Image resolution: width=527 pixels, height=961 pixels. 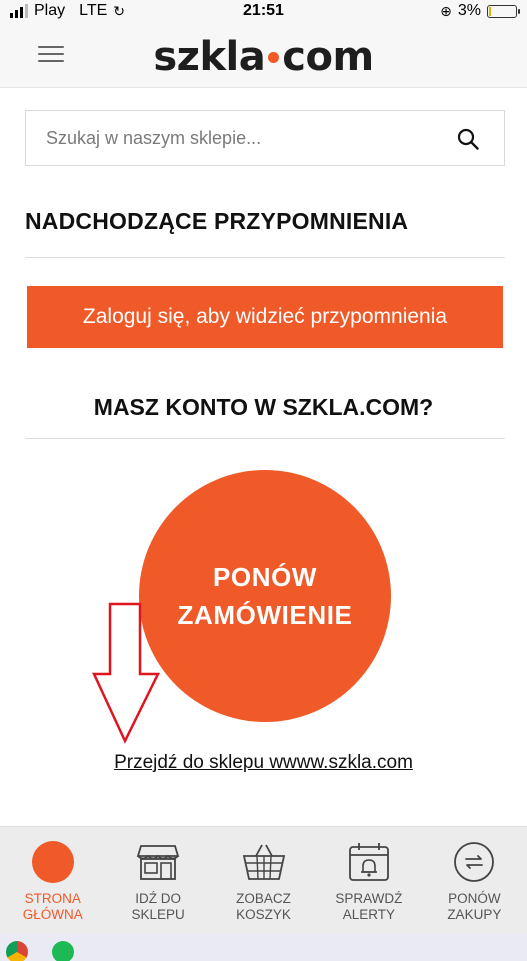 I want to click on rotation-lock-icon: ⊕, so click(x=446, y=10).